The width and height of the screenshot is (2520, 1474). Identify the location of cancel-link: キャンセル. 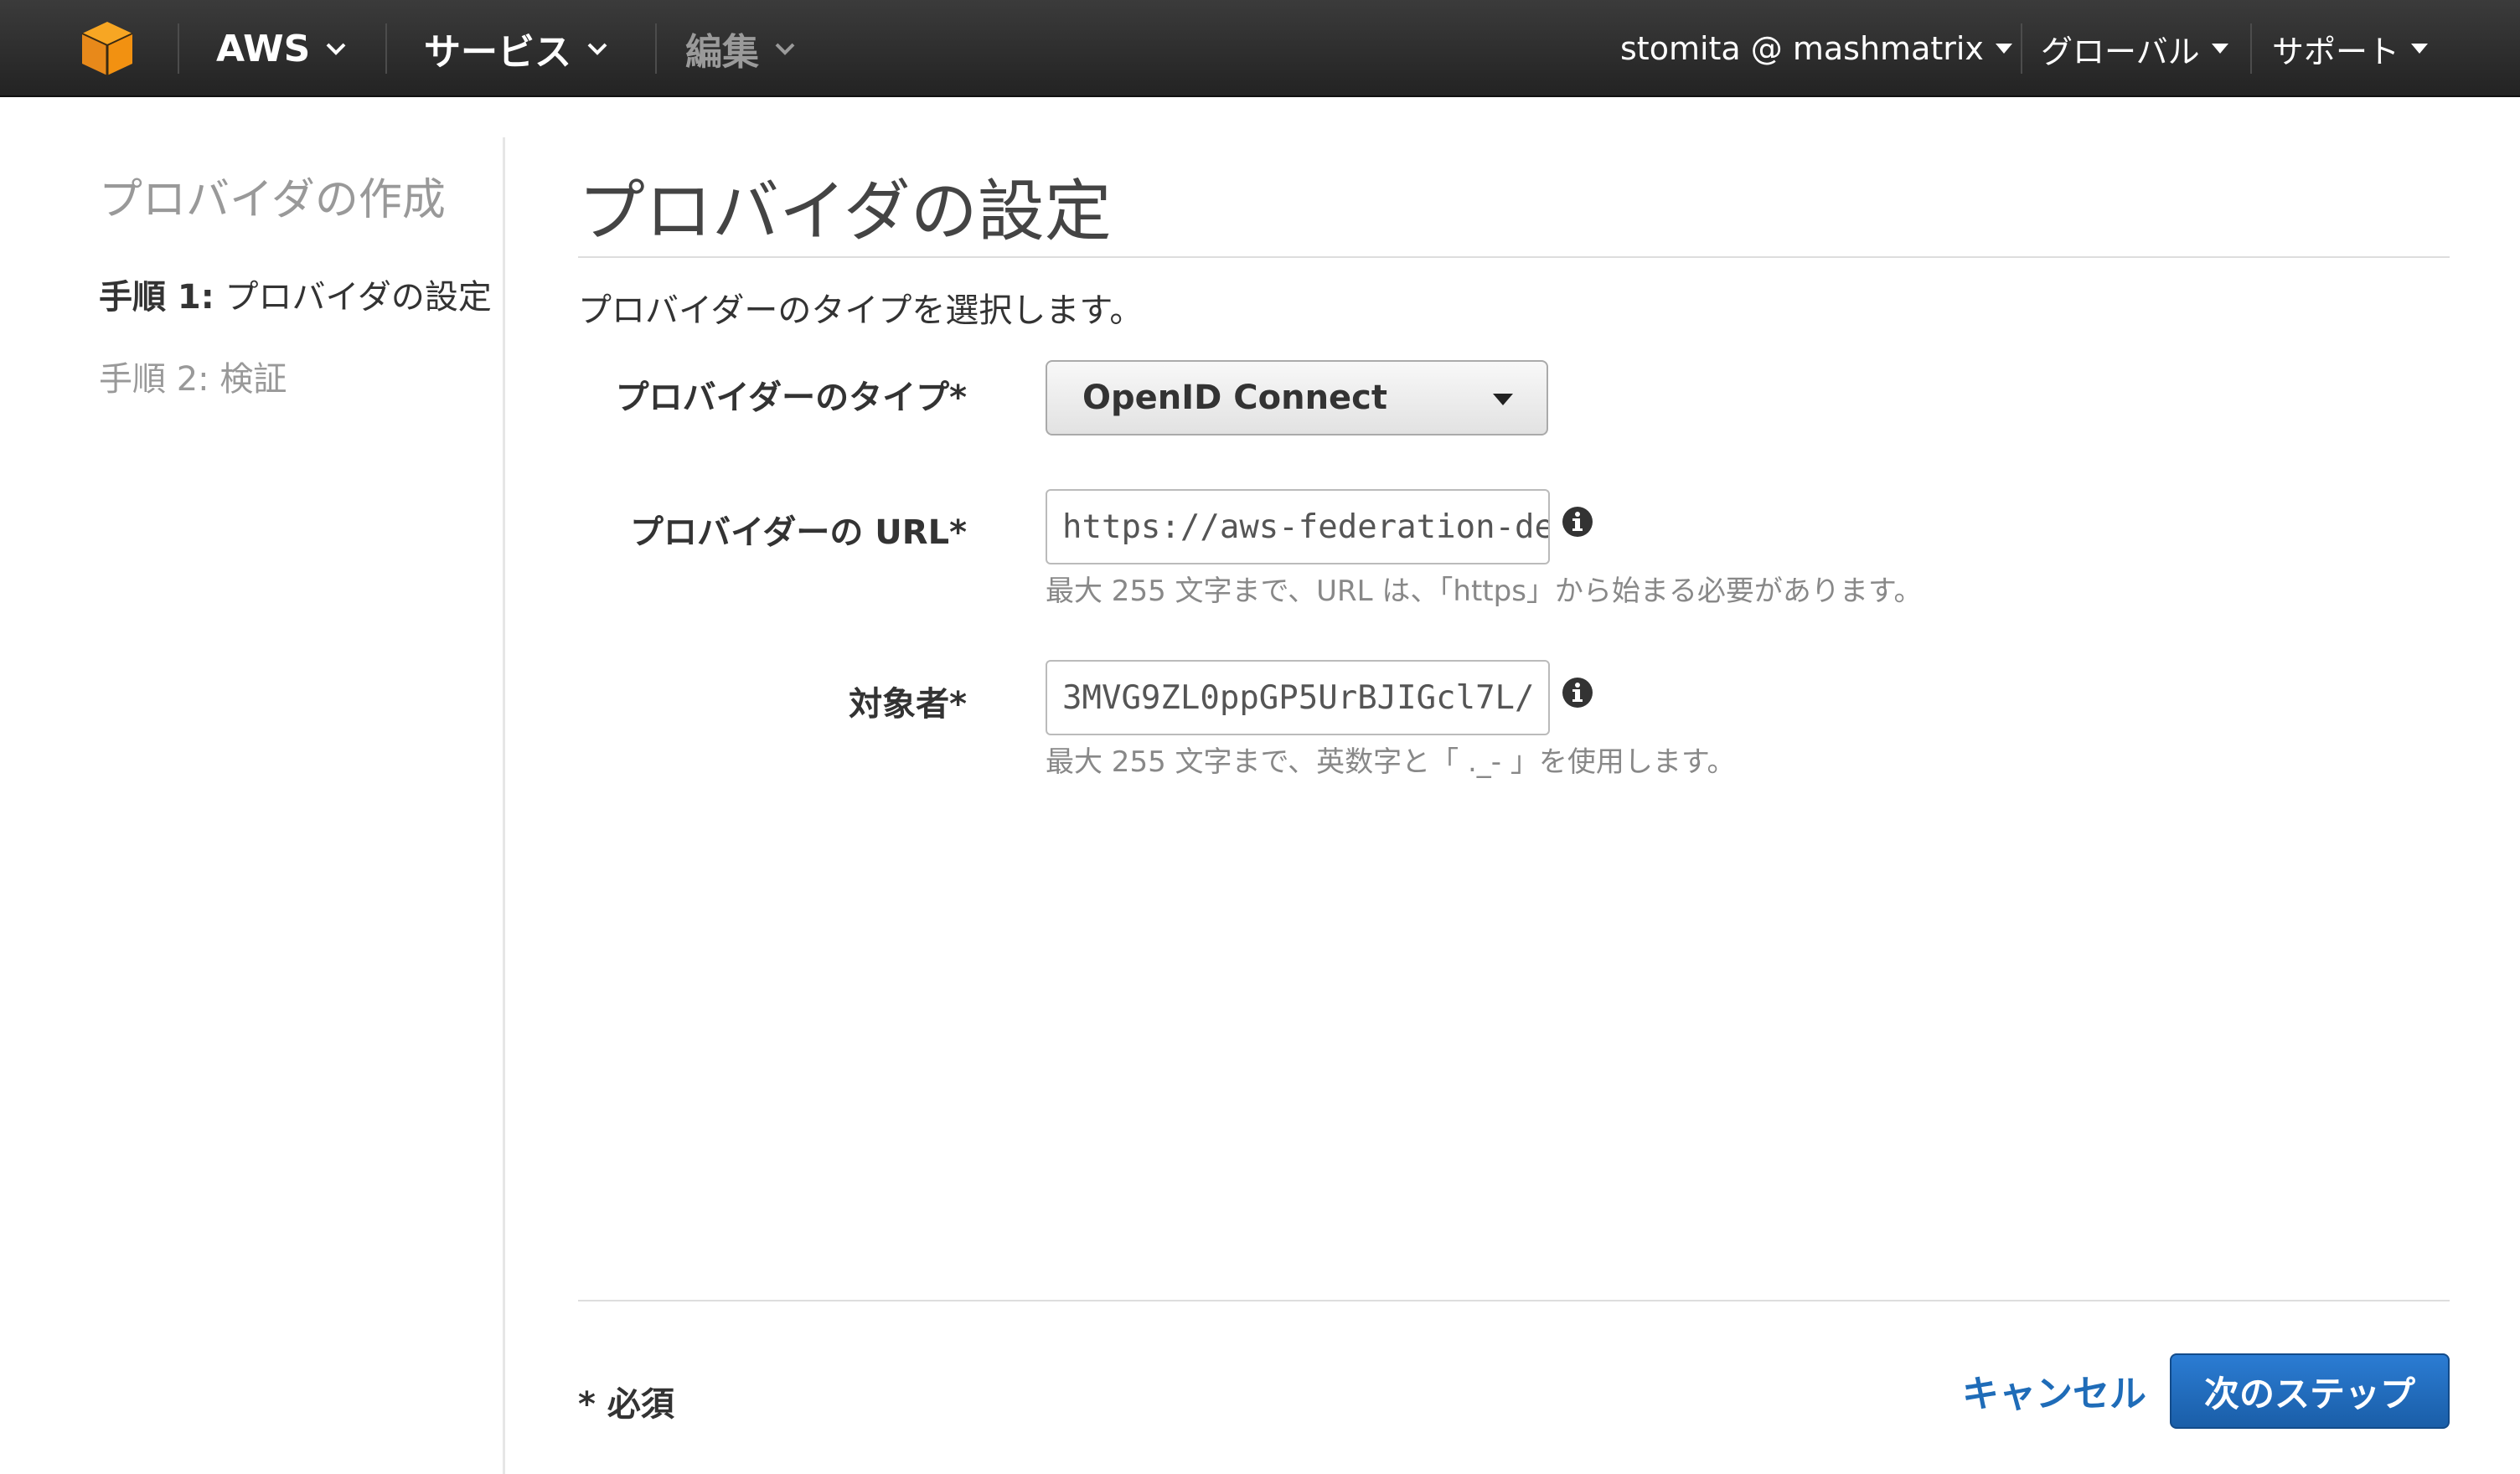
(2054, 1390).